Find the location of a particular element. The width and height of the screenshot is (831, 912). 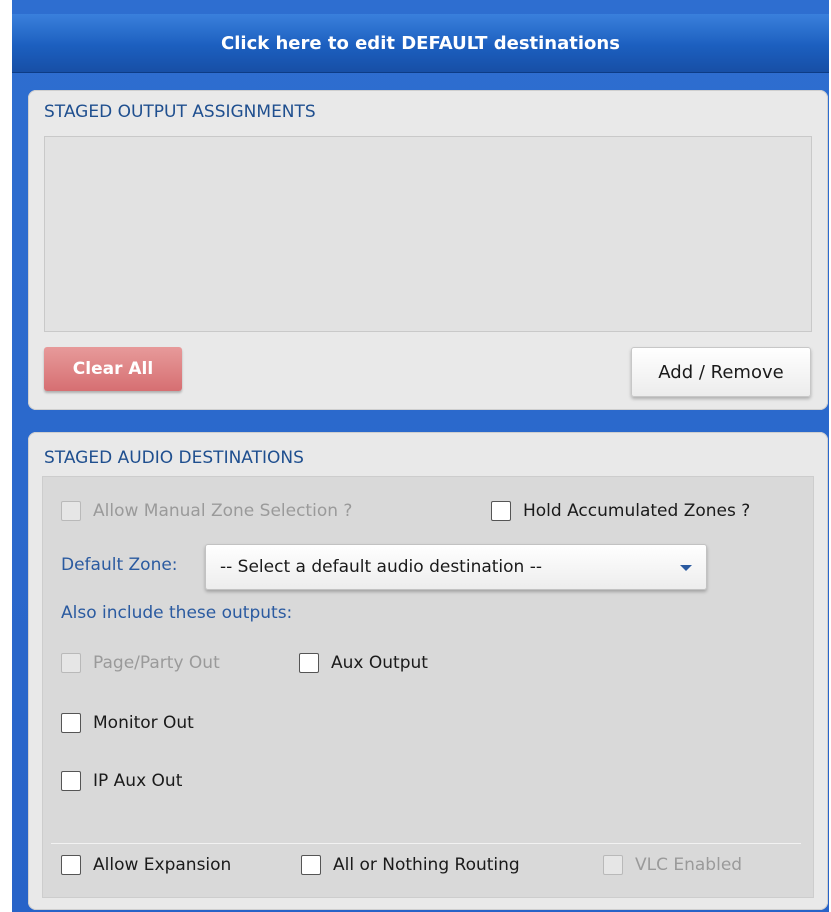

edit-default-destinations-button: Click here to edit DEFAULT destinations is located at coordinates (420, 43).